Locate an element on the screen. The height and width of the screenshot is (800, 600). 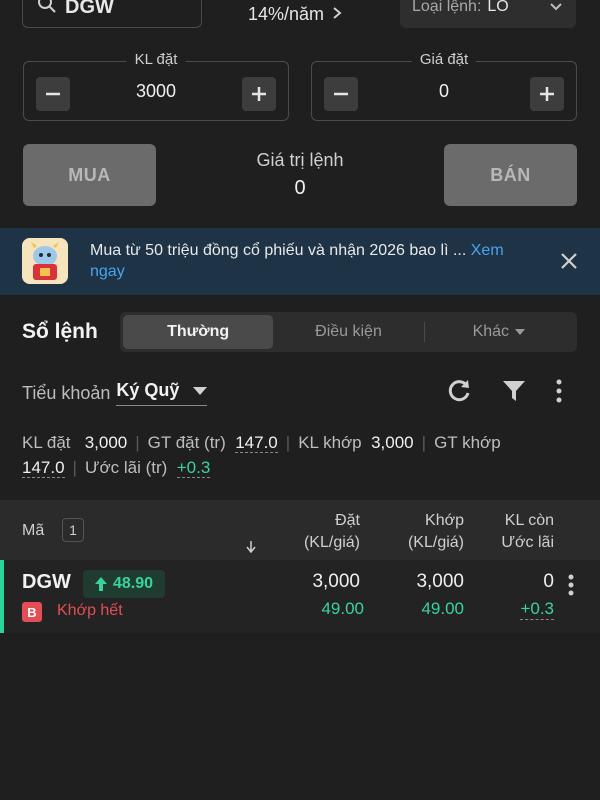
order-count-badge: 1 is located at coordinates (73, 530).